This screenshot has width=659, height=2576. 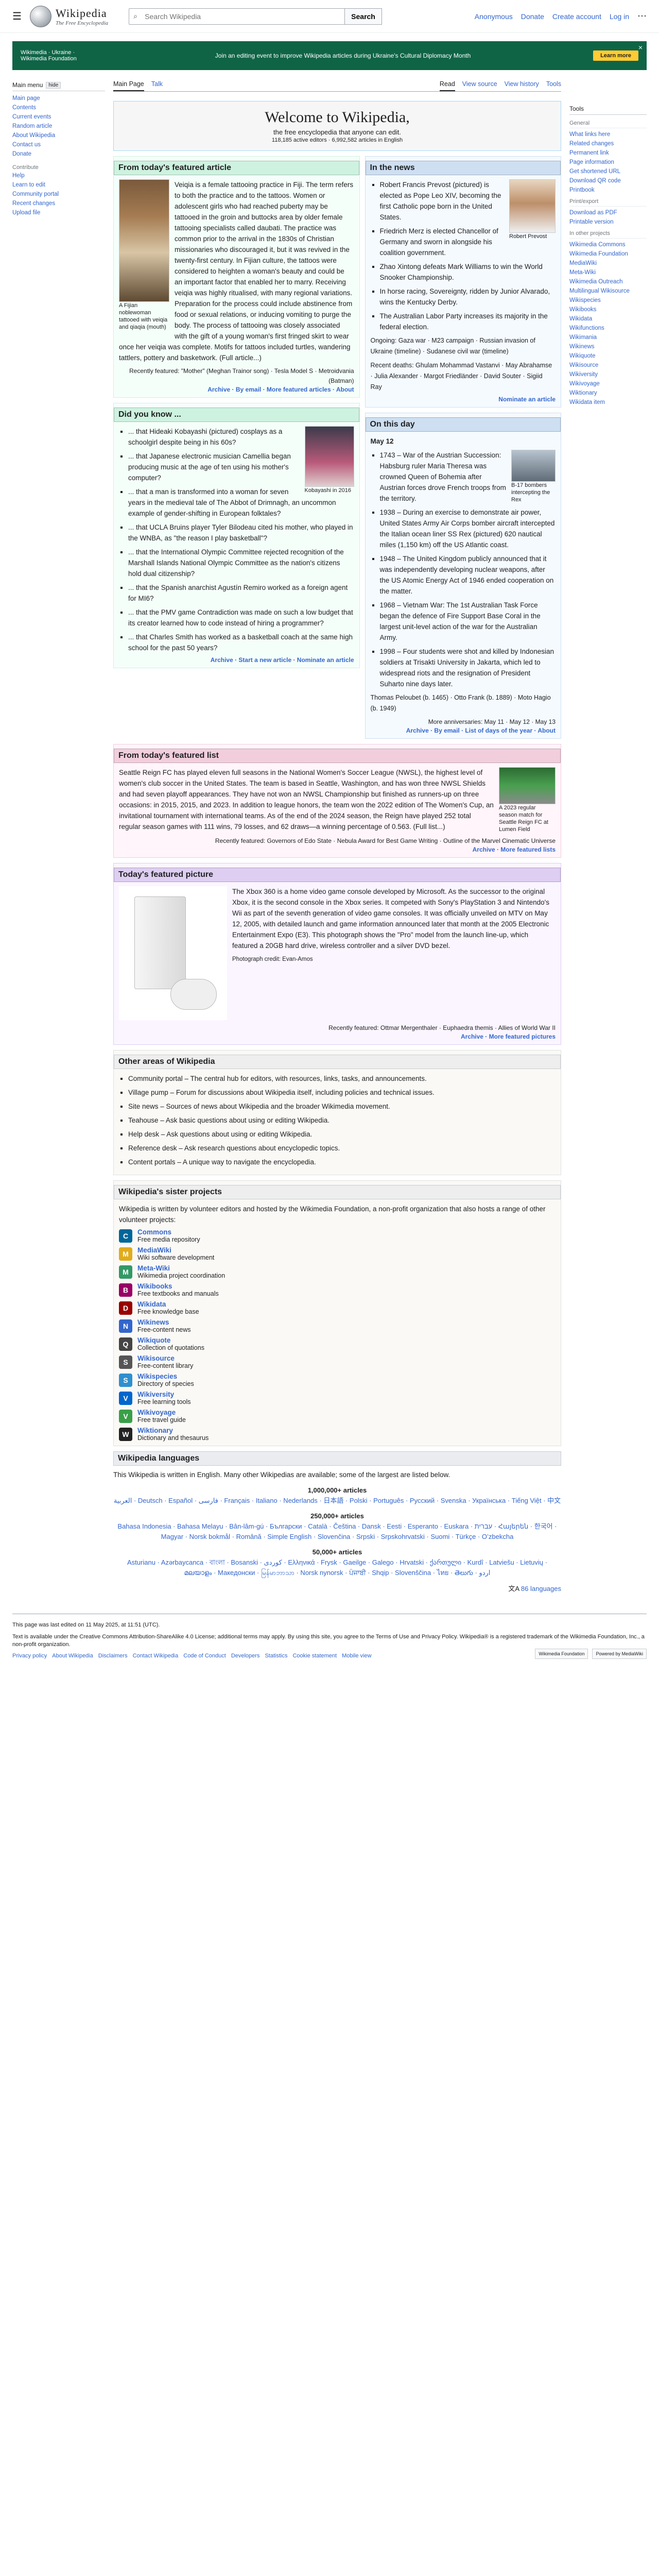 I want to click on powered-by-mediawiki-badge: Powered by MediaWiki, so click(x=619, y=1654).